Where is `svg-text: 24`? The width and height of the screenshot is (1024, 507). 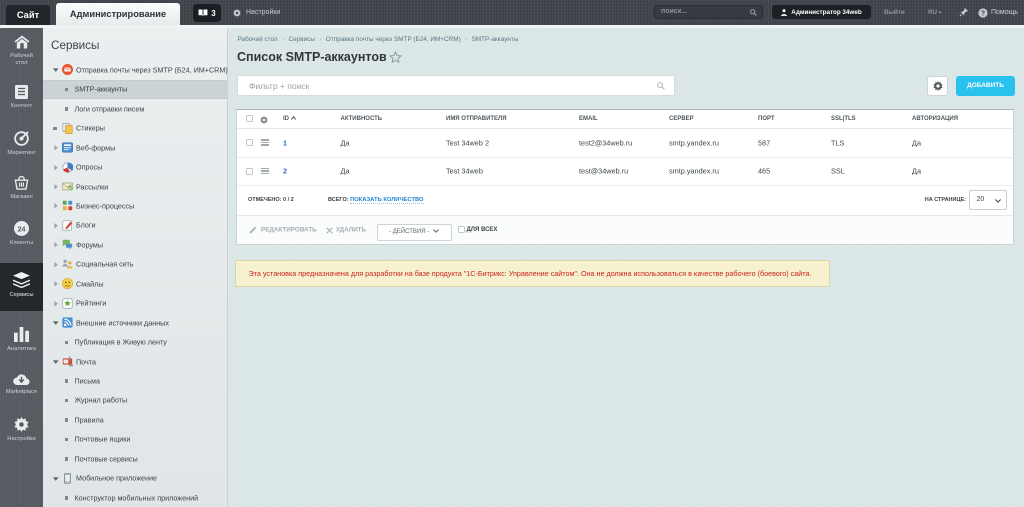 svg-text: 24 is located at coordinates (22, 229).